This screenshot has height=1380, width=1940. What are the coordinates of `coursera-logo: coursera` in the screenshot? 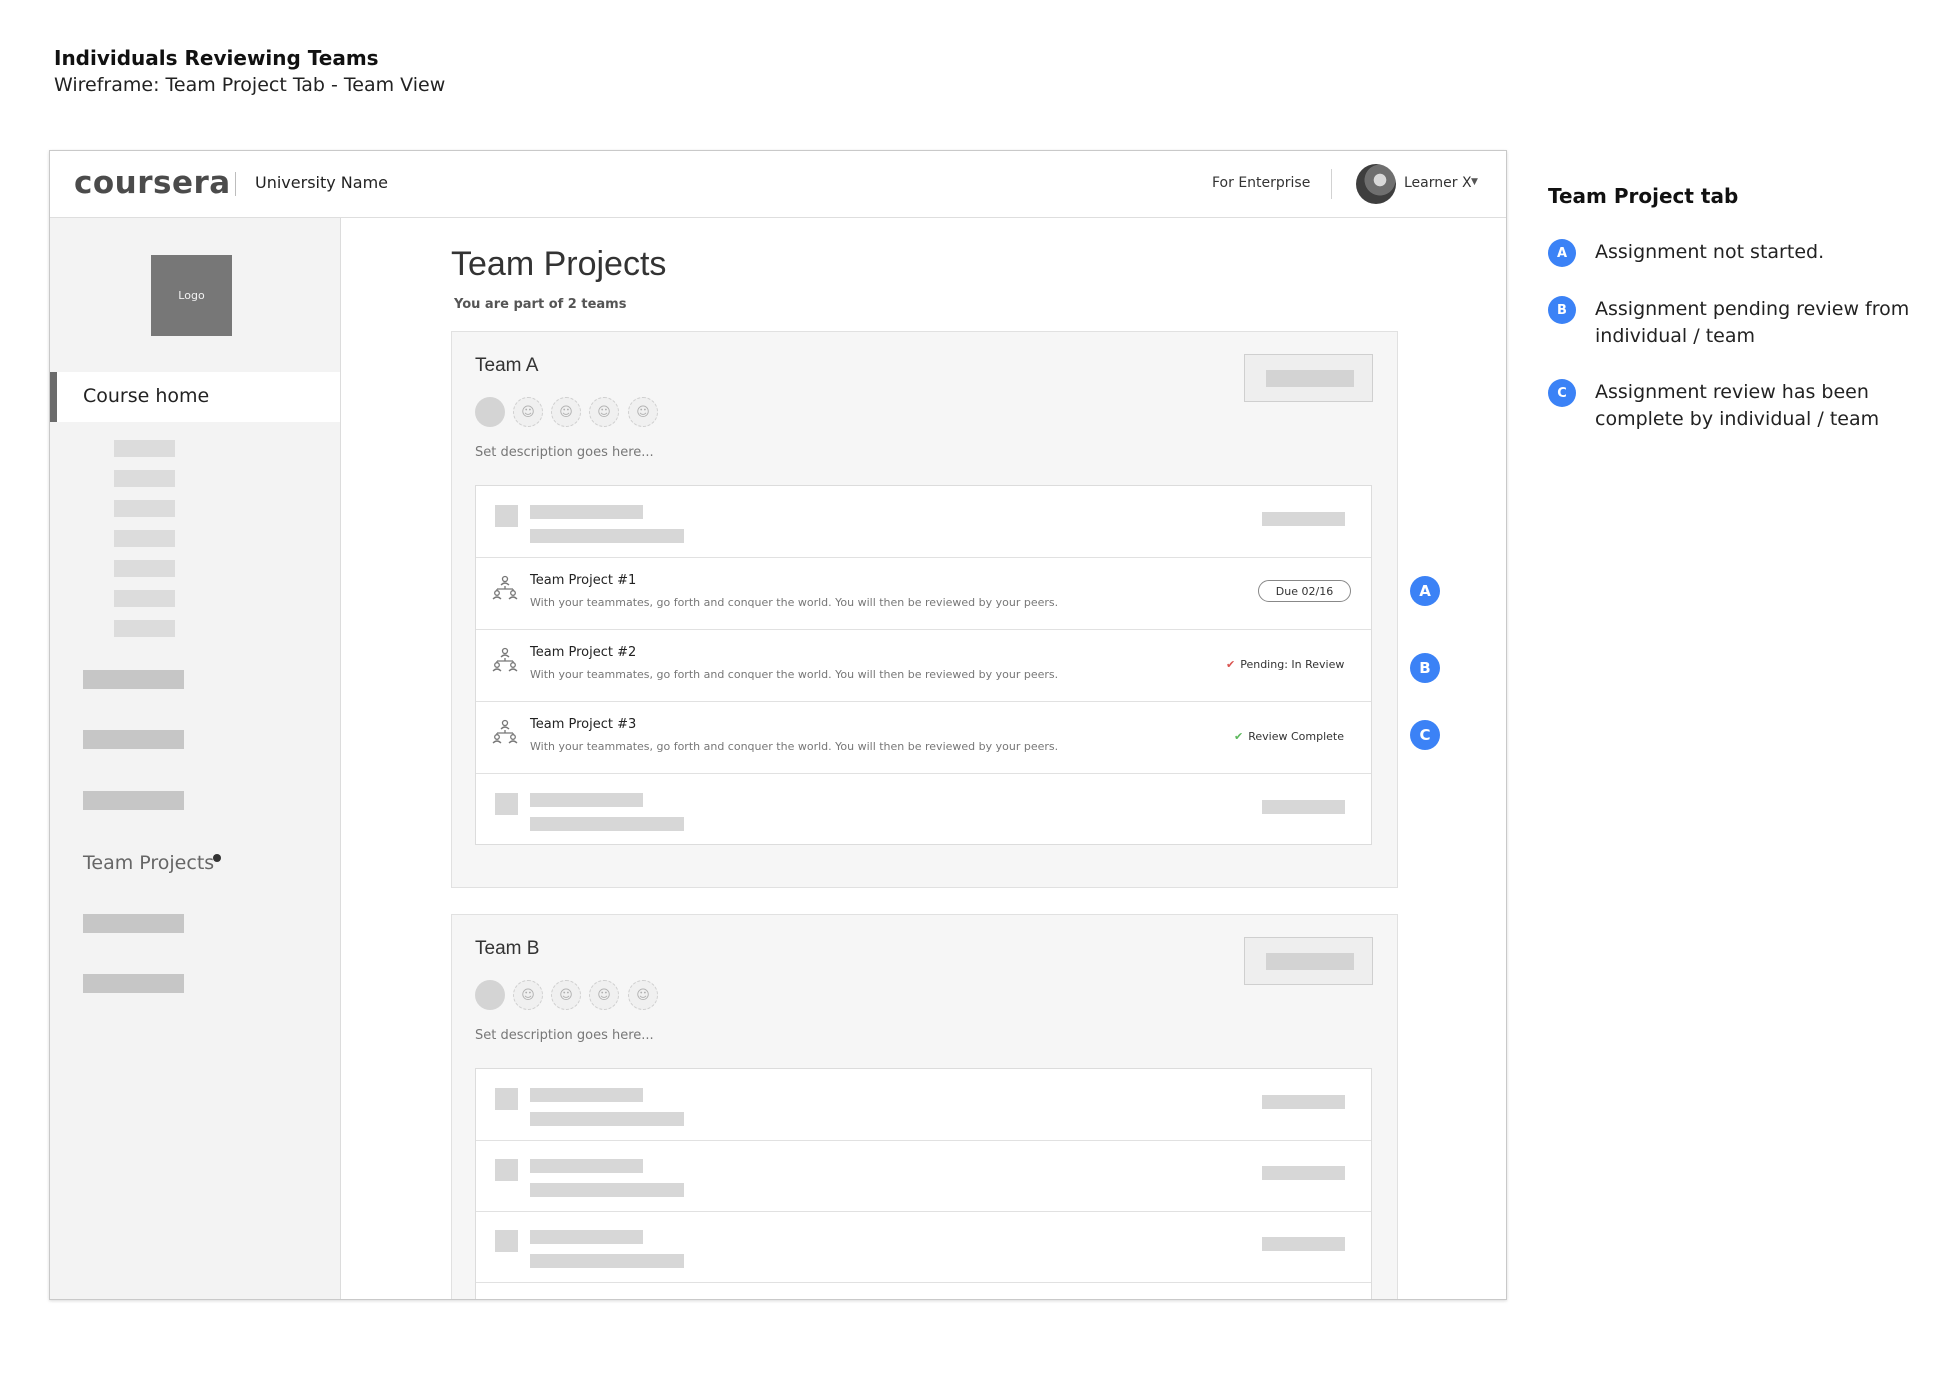 It's located at (152, 183).